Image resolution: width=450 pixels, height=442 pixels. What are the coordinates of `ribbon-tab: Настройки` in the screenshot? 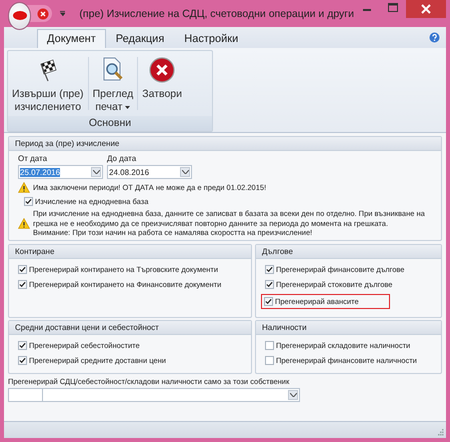 It's located at (211, 38).